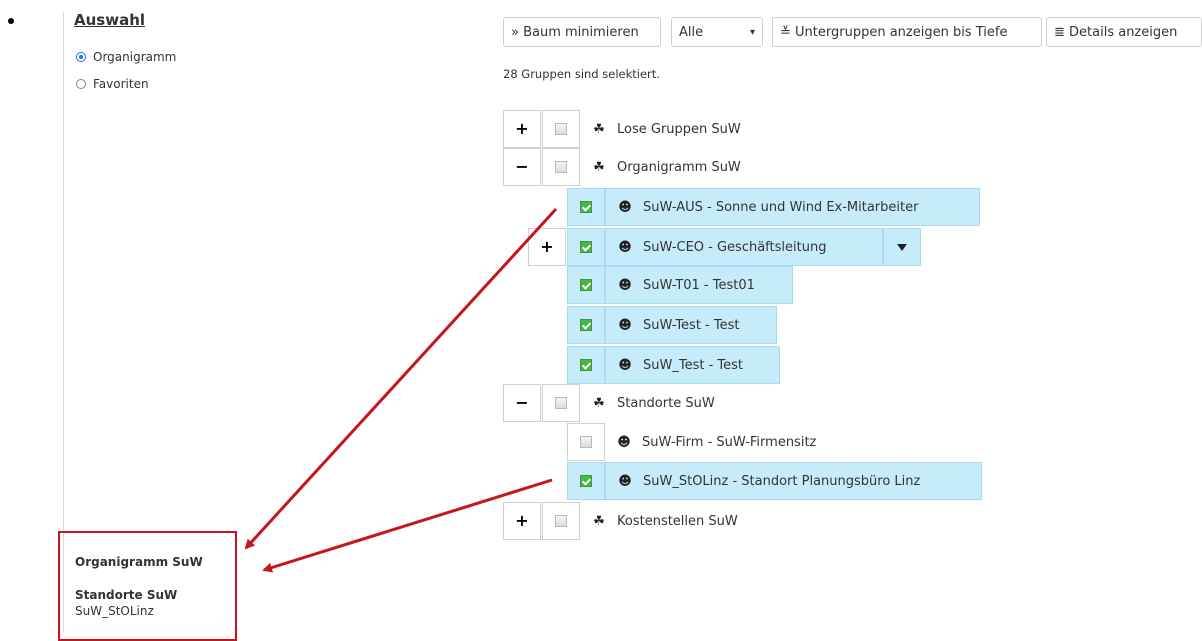  I want to click on radio-label: Organigramm, so click(135, 57).